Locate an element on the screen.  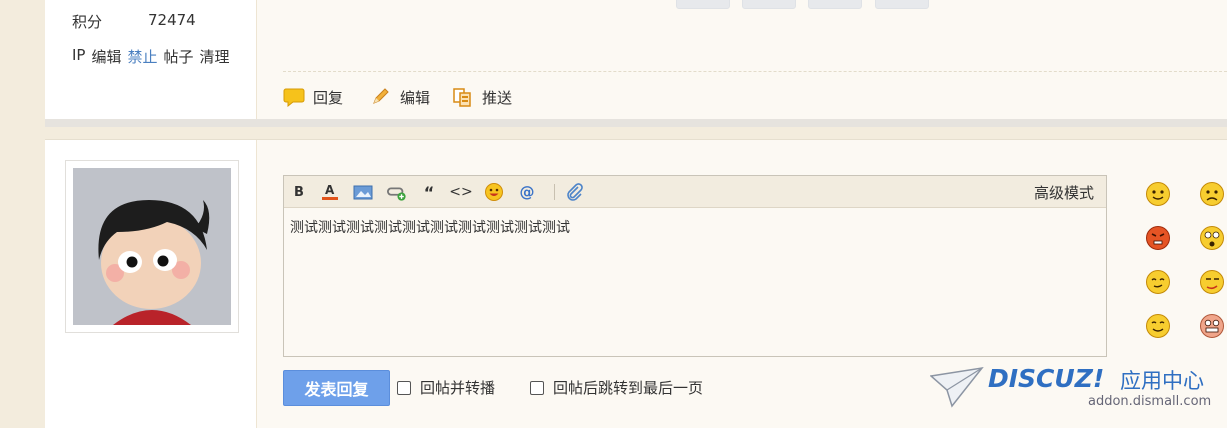
admin-link-clean: 清理 is located at coordinates (215, 56).